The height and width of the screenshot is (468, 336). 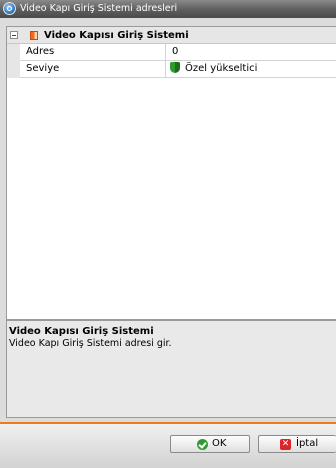 I want to click on app-icon, so click(x=9, y=8).